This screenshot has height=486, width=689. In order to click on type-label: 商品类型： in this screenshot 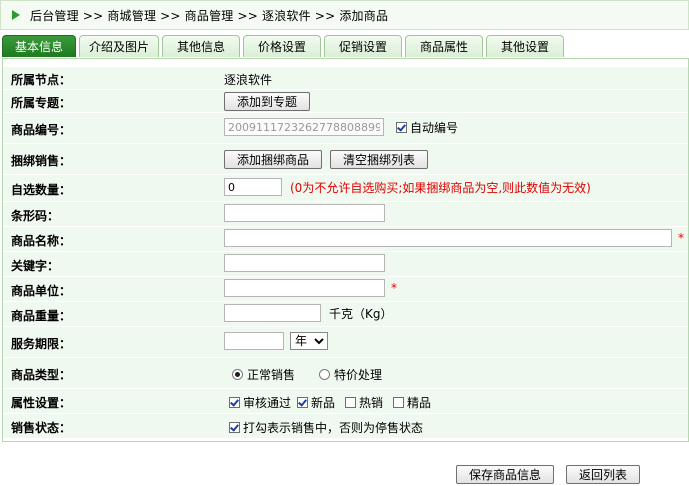, I will do `click(41, 375)`.